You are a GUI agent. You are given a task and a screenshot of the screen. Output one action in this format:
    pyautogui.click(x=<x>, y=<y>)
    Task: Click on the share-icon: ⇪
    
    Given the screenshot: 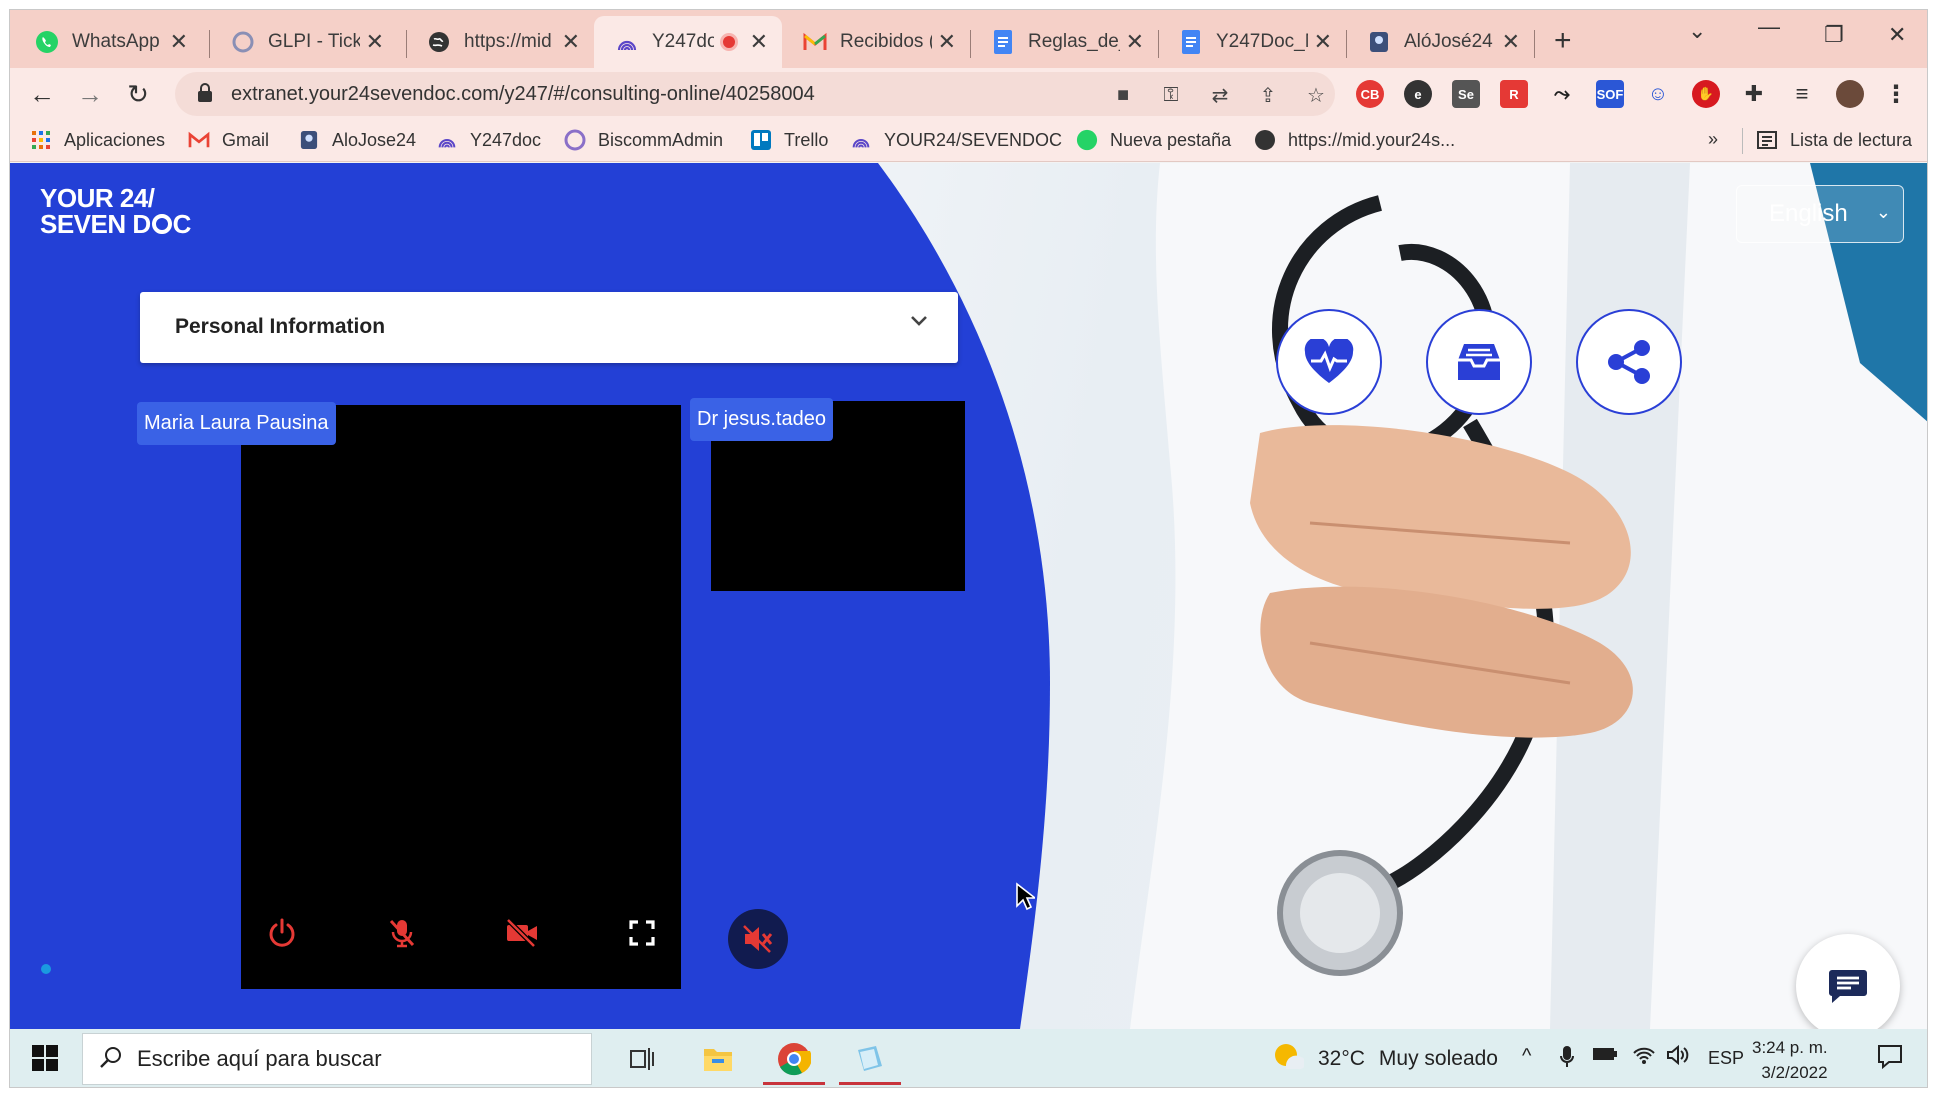 What is the action you would take?
    pyautogui.click(x=1268, y=95)
    